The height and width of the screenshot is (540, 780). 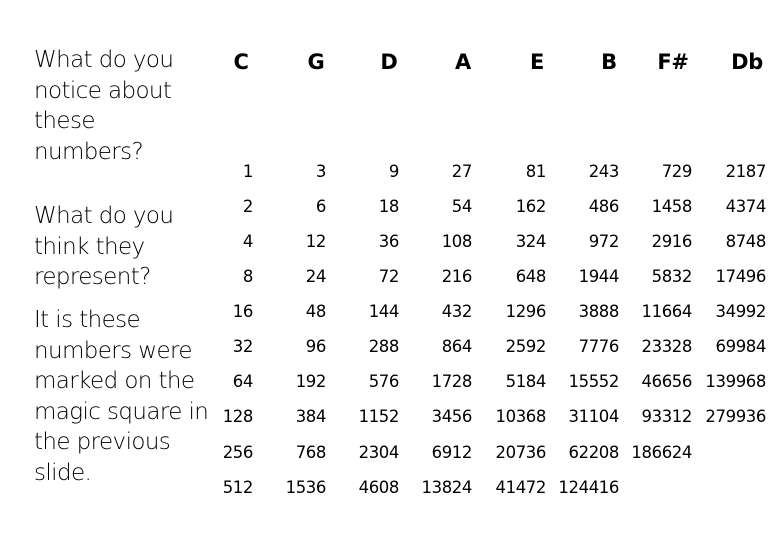 I want to click on table-cell: 124416, so click(x=588, y=487).